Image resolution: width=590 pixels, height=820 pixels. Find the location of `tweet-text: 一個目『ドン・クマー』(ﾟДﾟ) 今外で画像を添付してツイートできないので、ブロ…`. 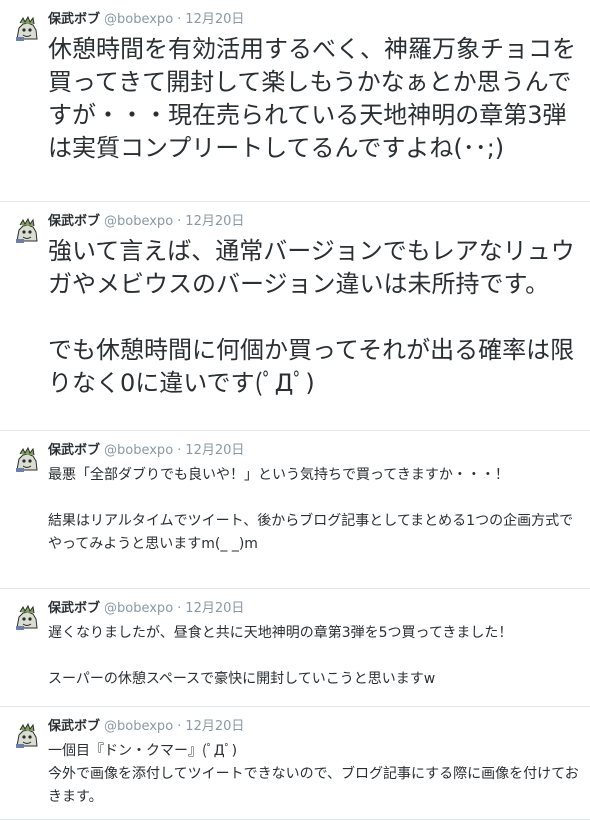

tweet-text: 一個目『ドン・クマー』(ﾟДﾟ) 今外で画像を添付してツイートできないので、ブロ… is located at coordinates (313, 774).